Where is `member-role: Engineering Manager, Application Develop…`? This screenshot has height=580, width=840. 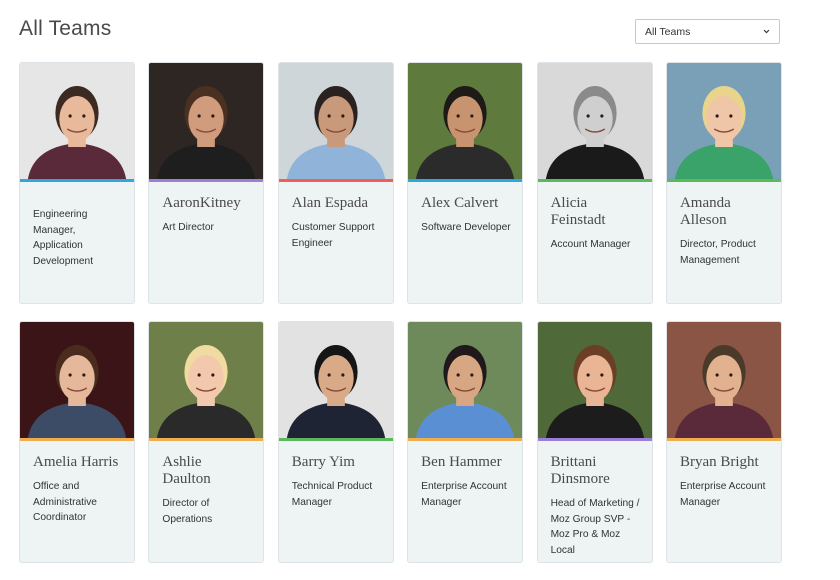
member-role: Engineering Manager, Application Develop… is located at coordinates (63, 238).